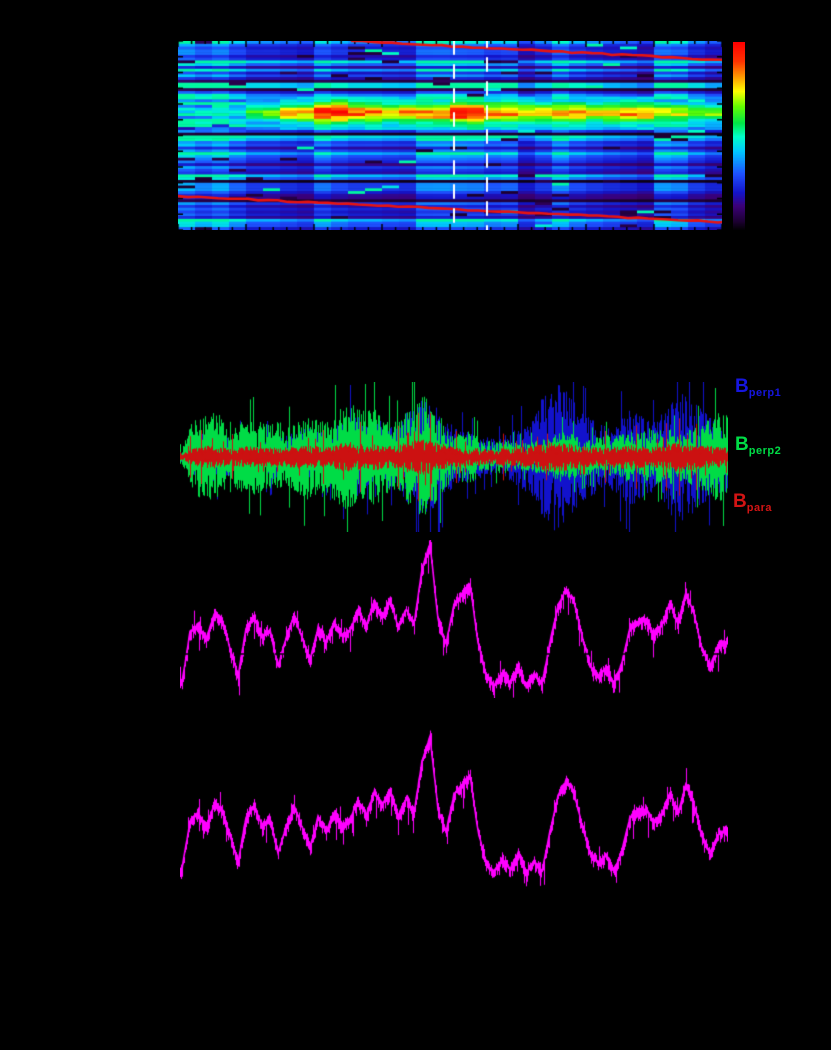 This screenshot has width=831, height=1050. What do you see at coordinates (454, 457) in the screenshot?
I see `waveform-panel` at bounding box center [454, 457].